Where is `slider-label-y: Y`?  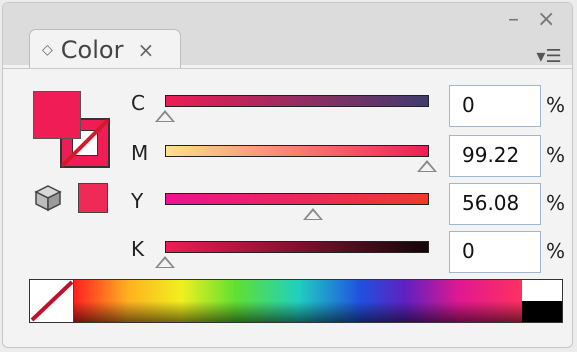 slider-label-y: Y is located at coordinates (137, 201).